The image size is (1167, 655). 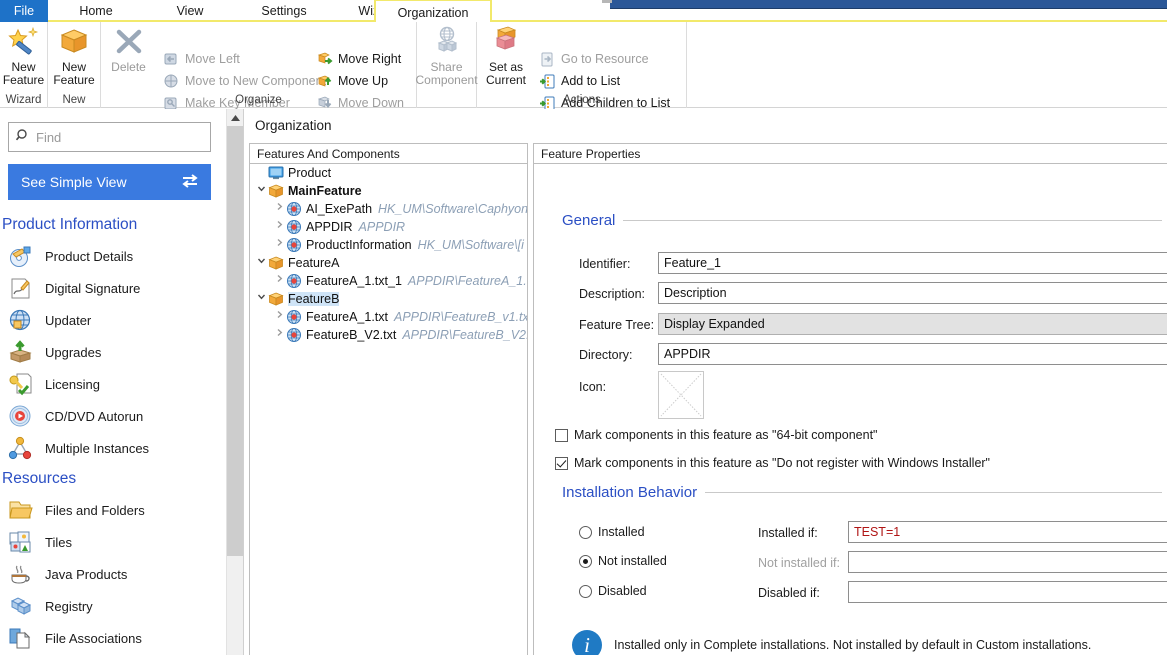 I want to click on tree-row-featureb: FeatureB, so click(x=388, y=299).